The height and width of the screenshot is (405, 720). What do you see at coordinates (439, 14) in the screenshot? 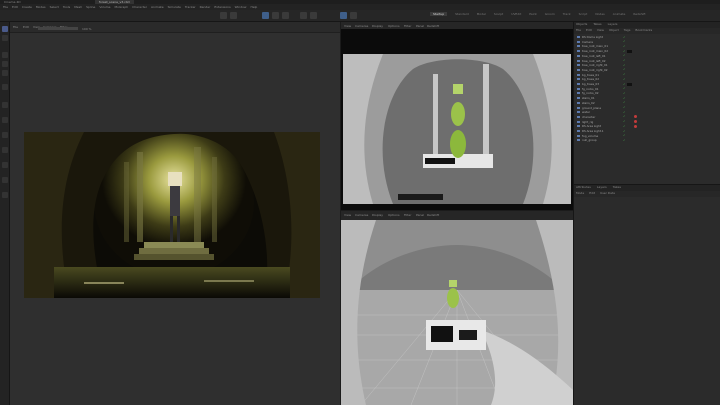
I see `layout-tab-startup: Startup` at bounding box center [439, 14].